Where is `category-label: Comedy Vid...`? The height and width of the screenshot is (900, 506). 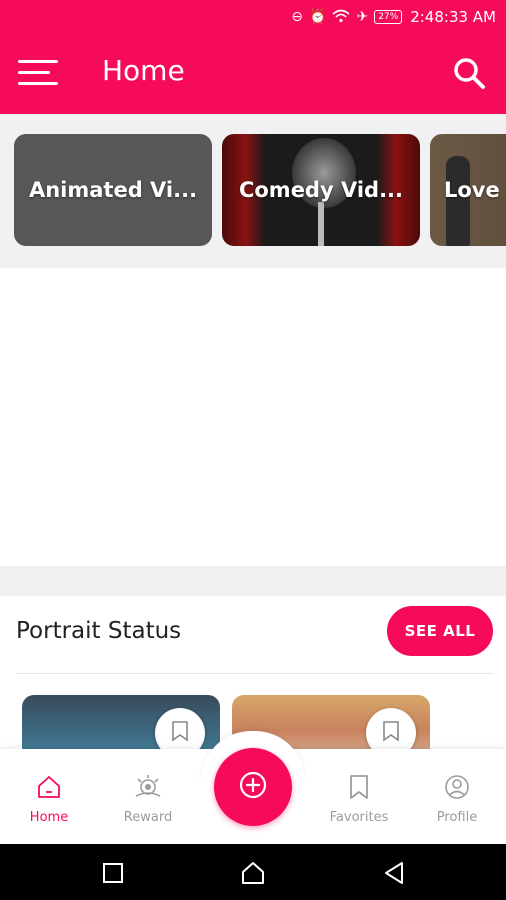
category-label: Comedy Vid... is located at coordinates (321, 190).